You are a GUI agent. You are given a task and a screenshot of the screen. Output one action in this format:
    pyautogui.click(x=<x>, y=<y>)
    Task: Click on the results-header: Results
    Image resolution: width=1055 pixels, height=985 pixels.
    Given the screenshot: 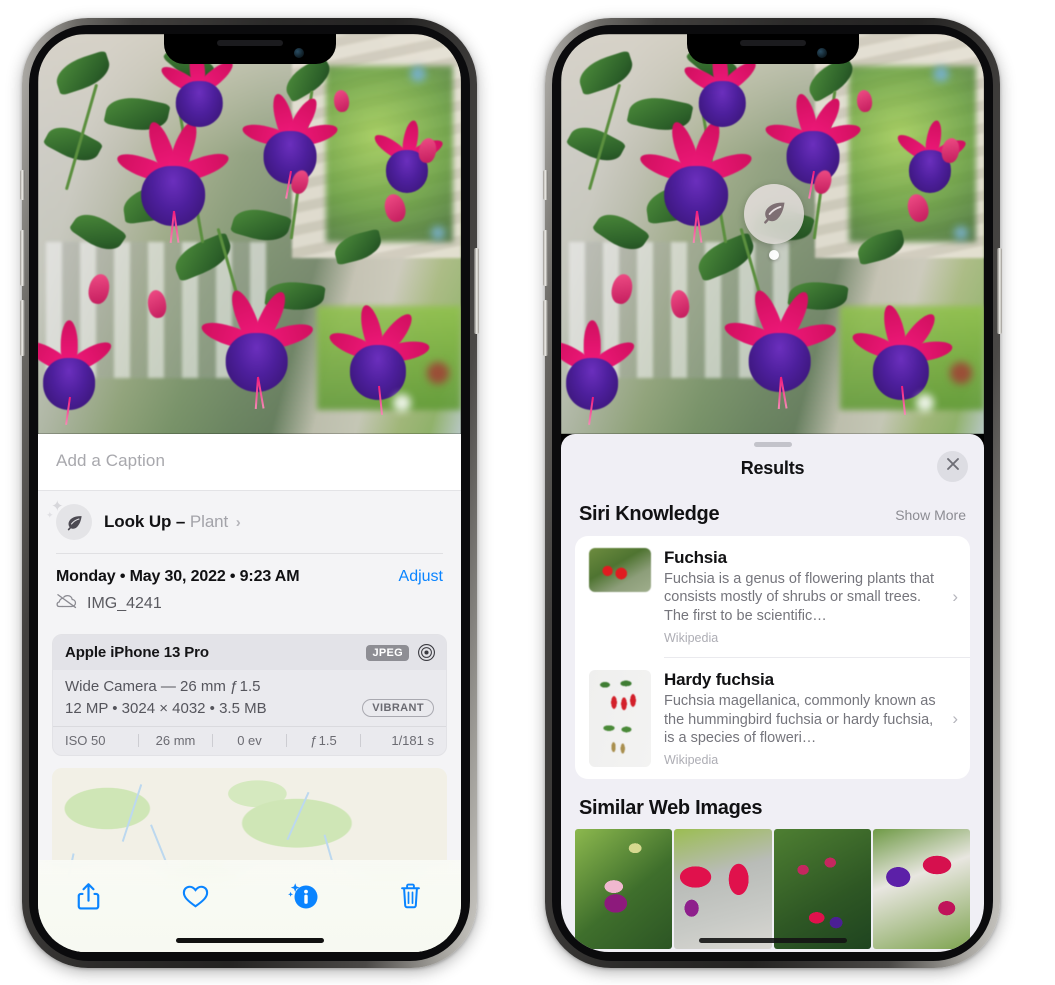 What is the action you would take?
    pyautogui.click(x=772, y=468)
    